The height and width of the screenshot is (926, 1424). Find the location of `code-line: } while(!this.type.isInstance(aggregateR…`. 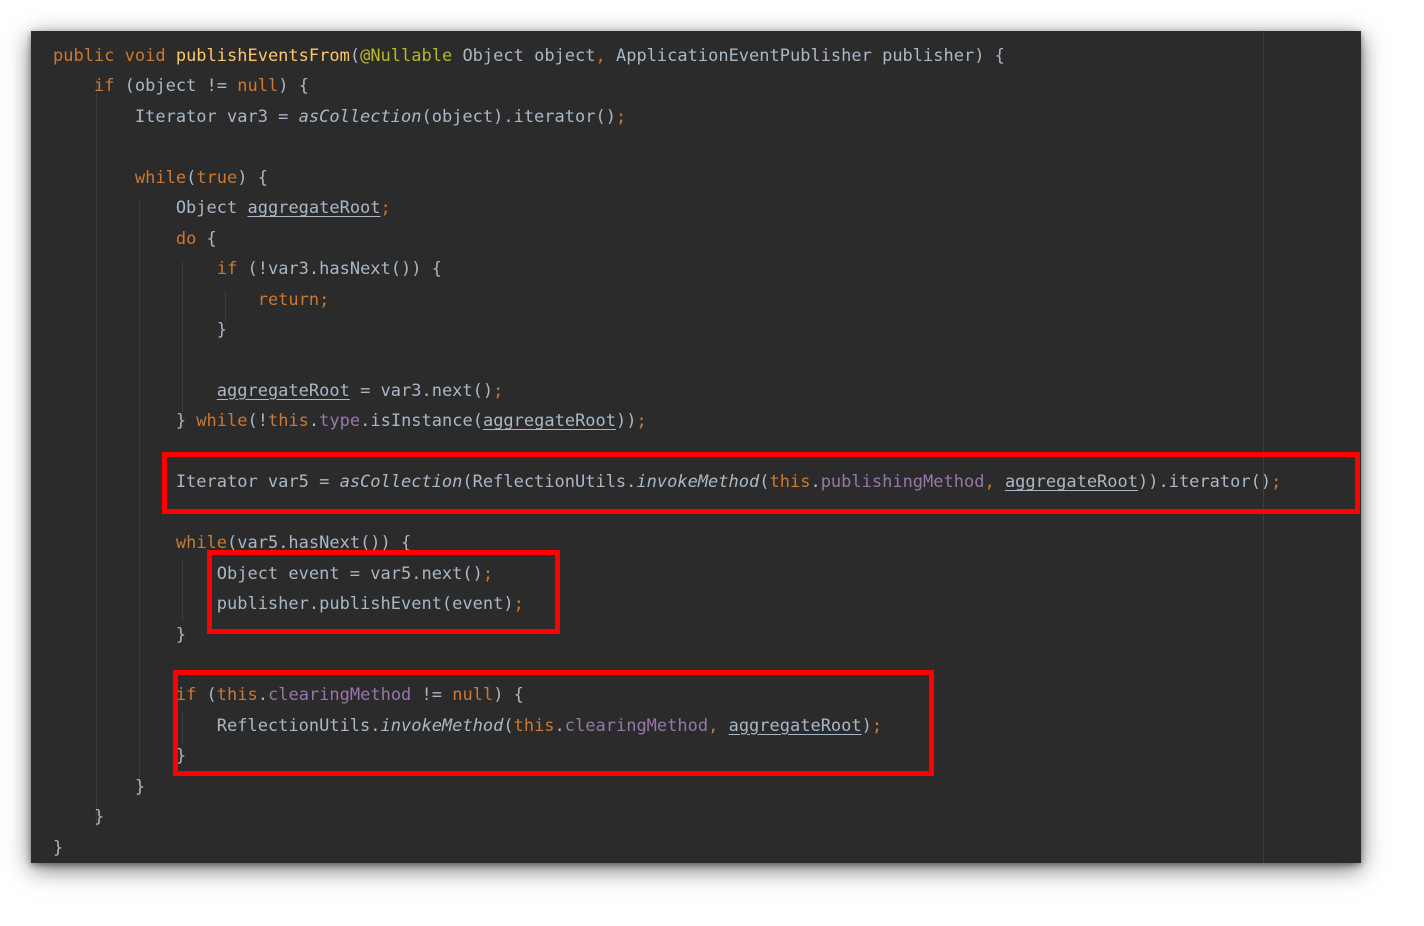

code-line: } while(!this.type.isInstance(aggregateR… is located at coordinates (350, 421).